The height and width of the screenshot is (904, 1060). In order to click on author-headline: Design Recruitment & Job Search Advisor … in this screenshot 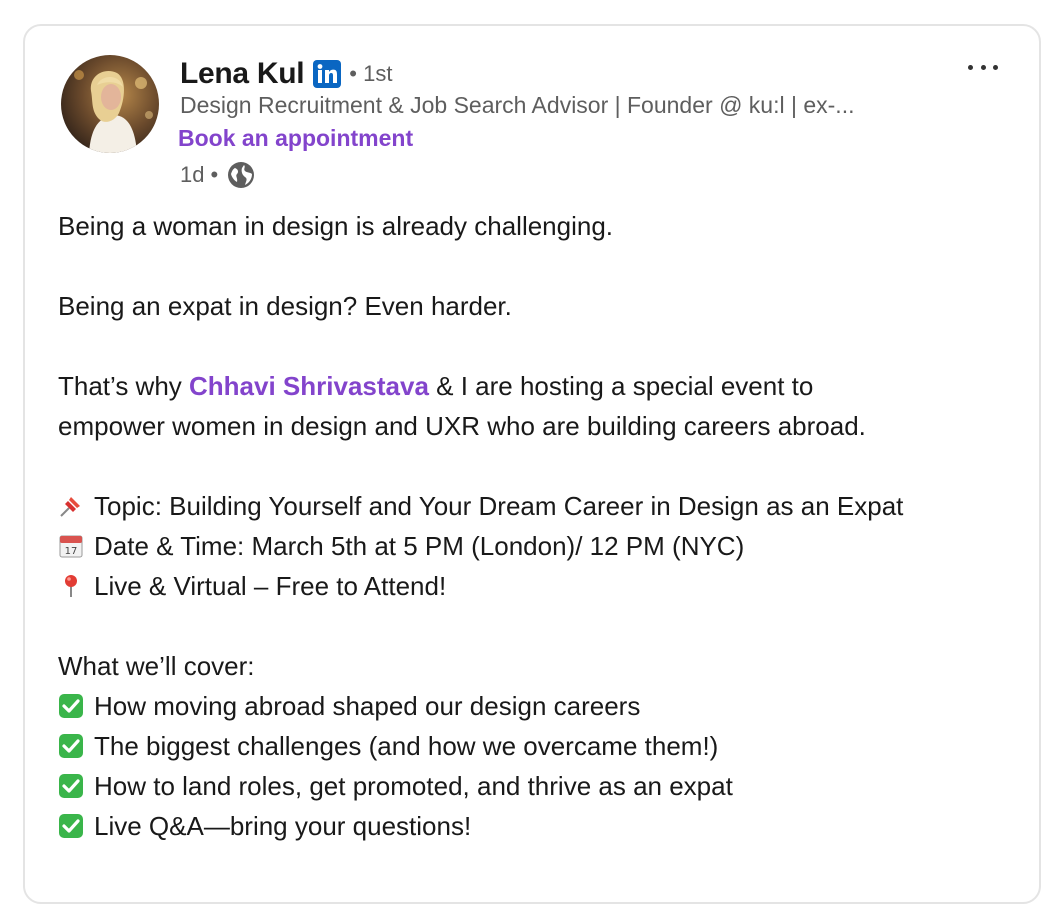, I will do `click(517, 105)`.